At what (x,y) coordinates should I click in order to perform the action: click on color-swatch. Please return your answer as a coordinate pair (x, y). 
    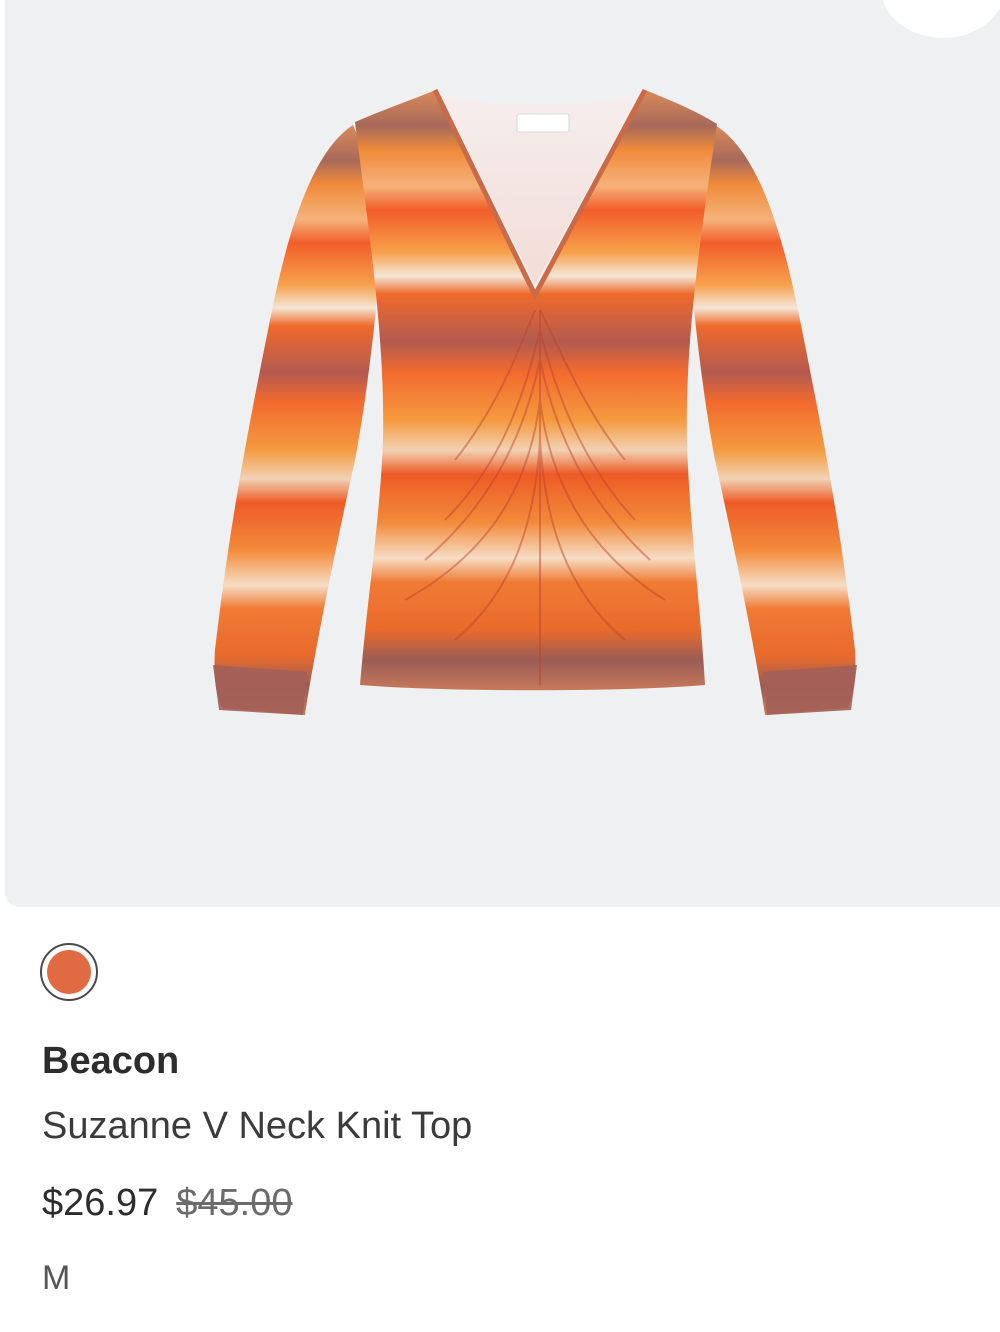
    Looking at the image, I should click on (69, 972).